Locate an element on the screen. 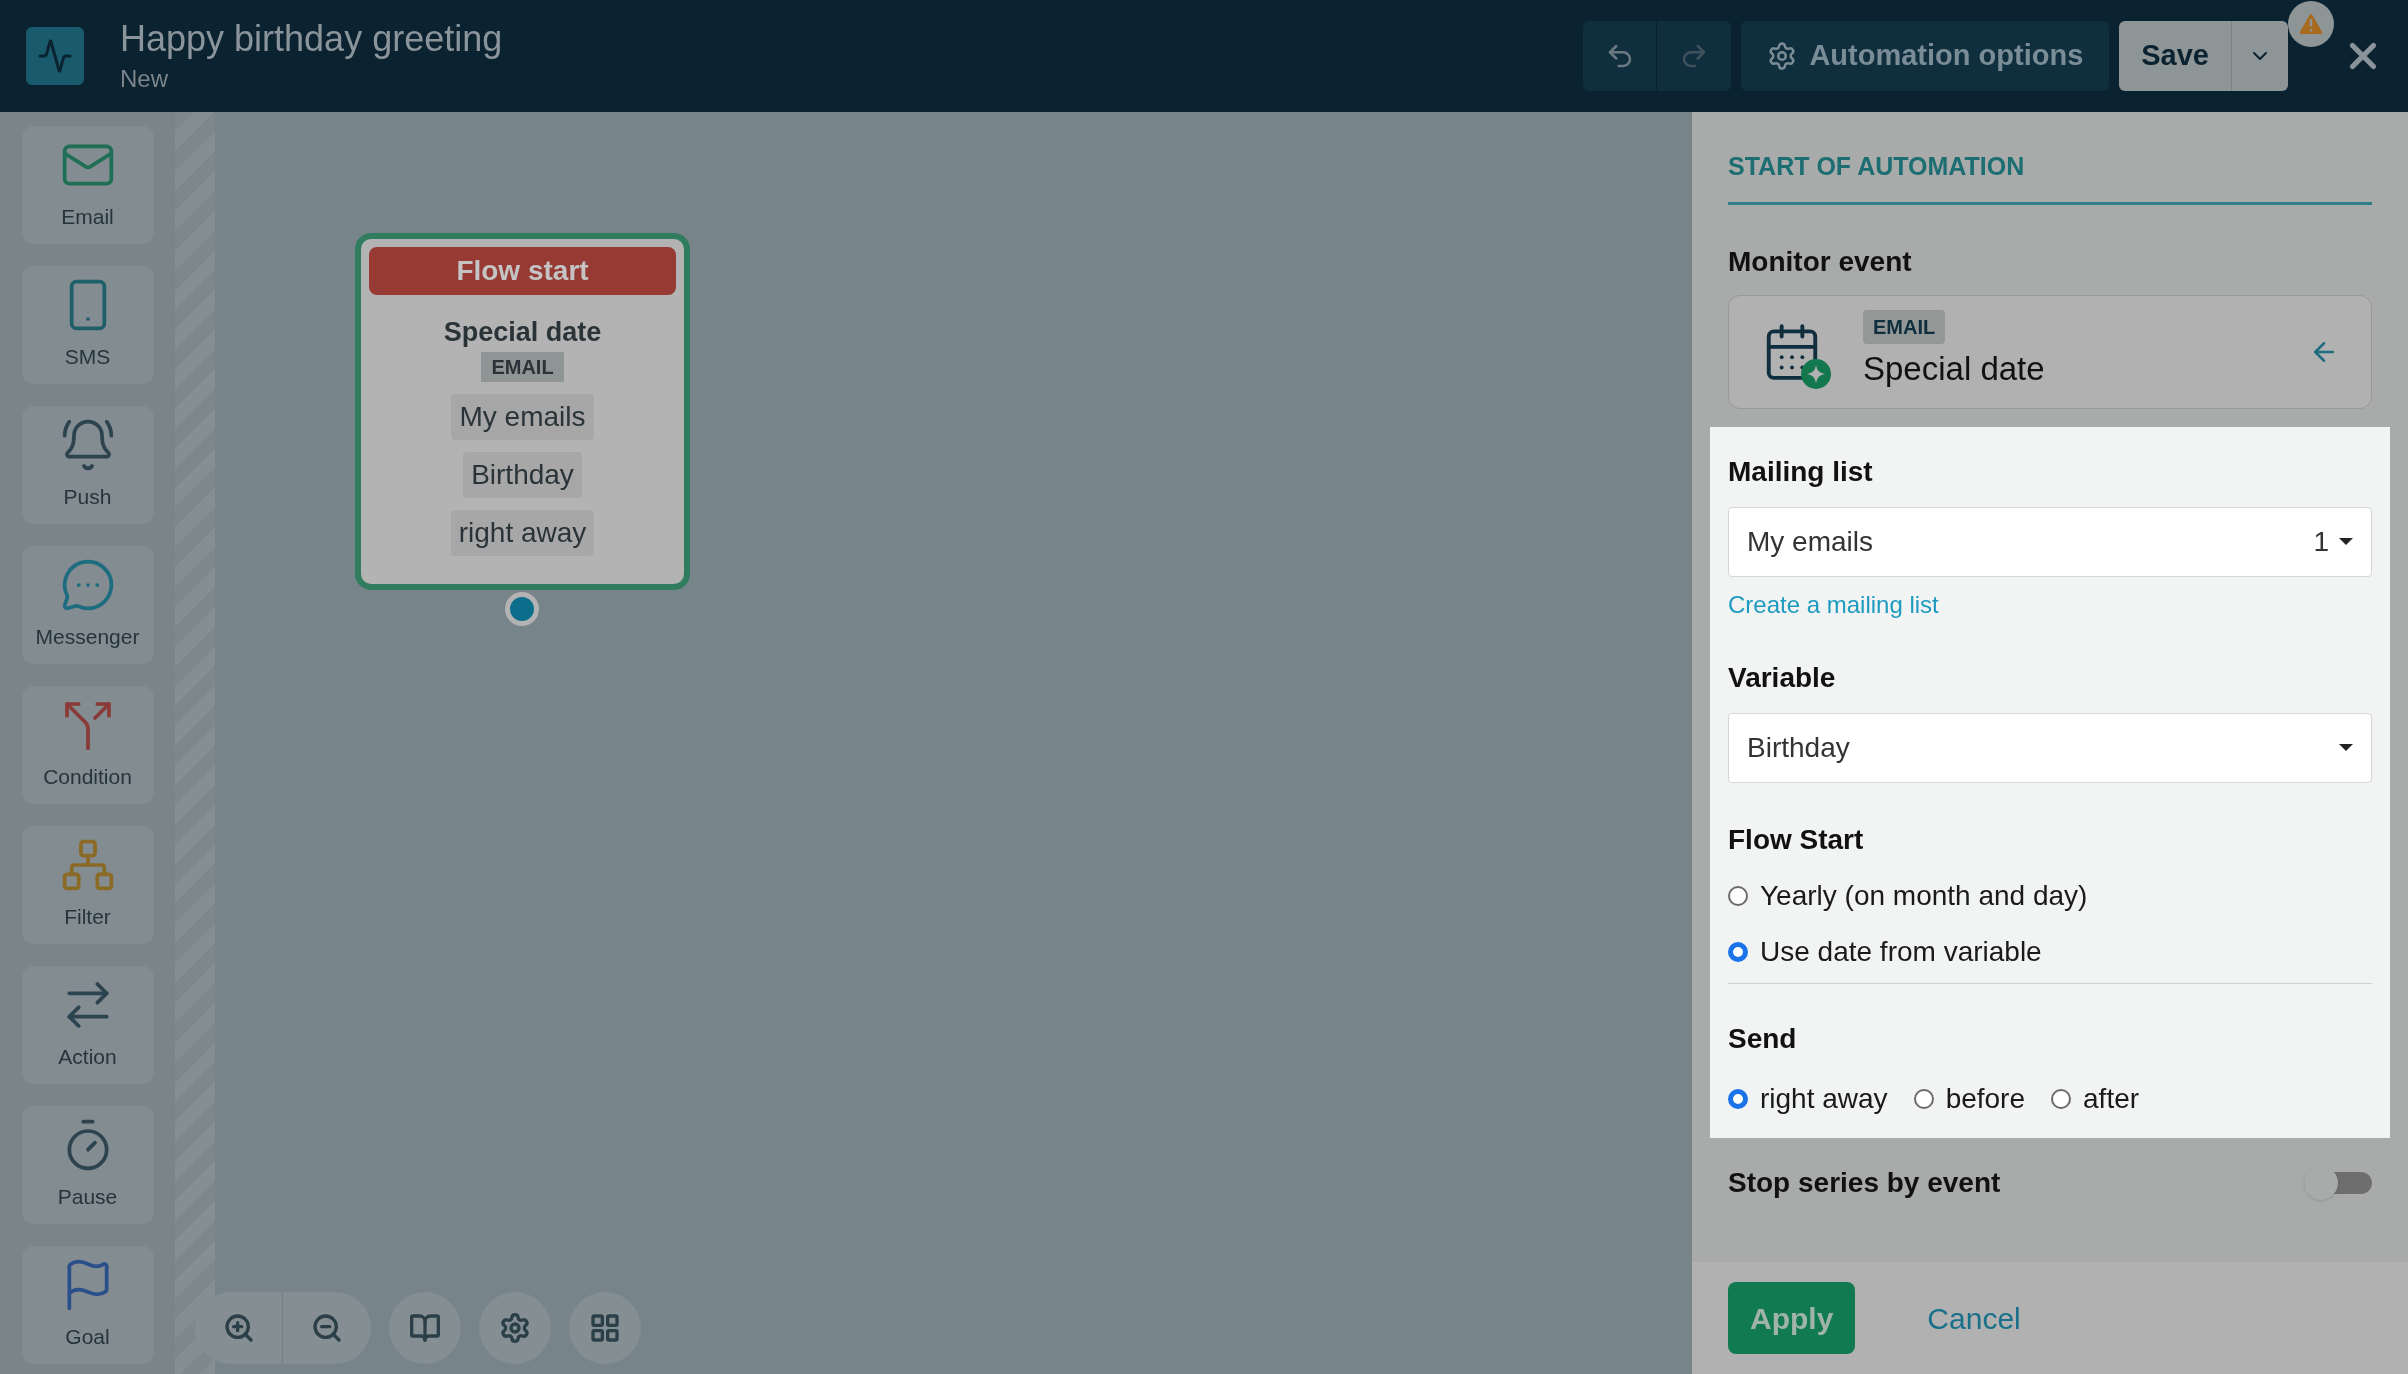 This screenshot has height=1374, width=2408. book-icon is located at coordinates (425, 1328).